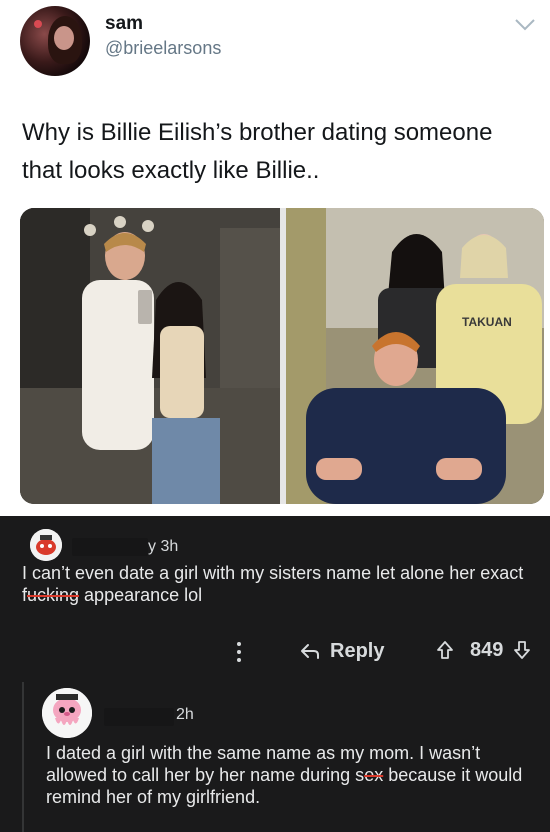 The width and height of the screenshot is (550, 832). What do you see at coordinates (487, 650) in the screenshot?
I see `vote-count: 849` at bounding box center [487, 650].